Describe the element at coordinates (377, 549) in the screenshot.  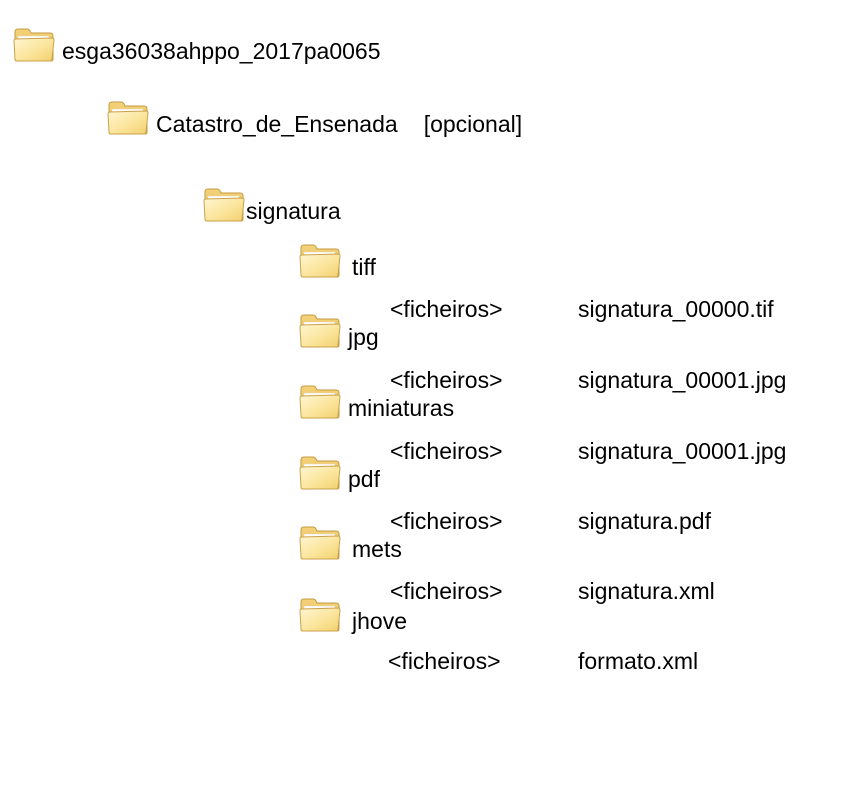
I see `subfolder-label: mets` at that location.